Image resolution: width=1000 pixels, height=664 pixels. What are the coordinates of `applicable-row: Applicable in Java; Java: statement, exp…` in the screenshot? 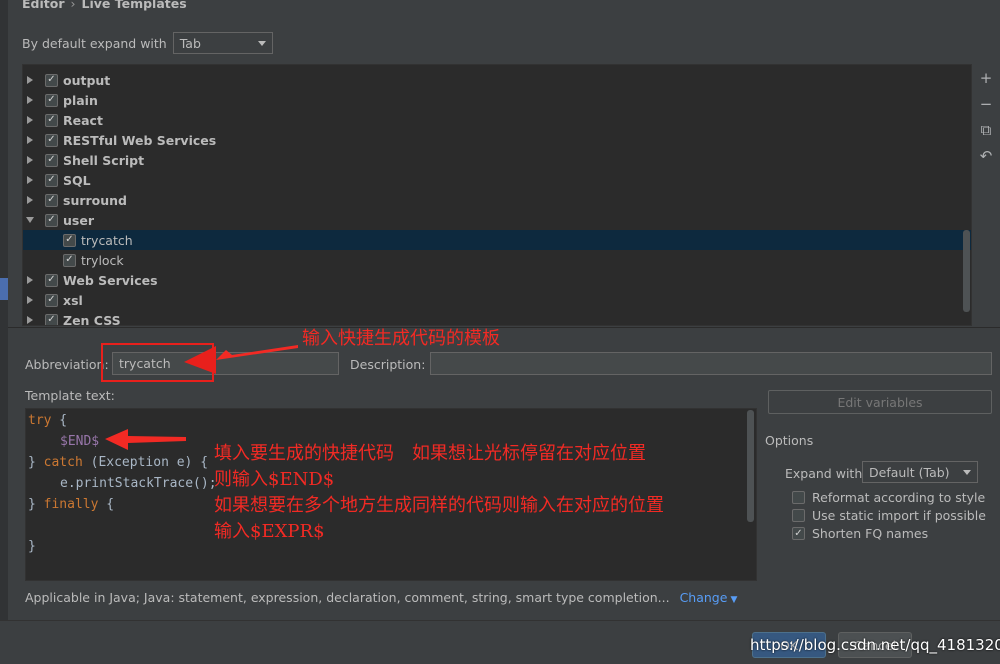 It's located at (381, 597).